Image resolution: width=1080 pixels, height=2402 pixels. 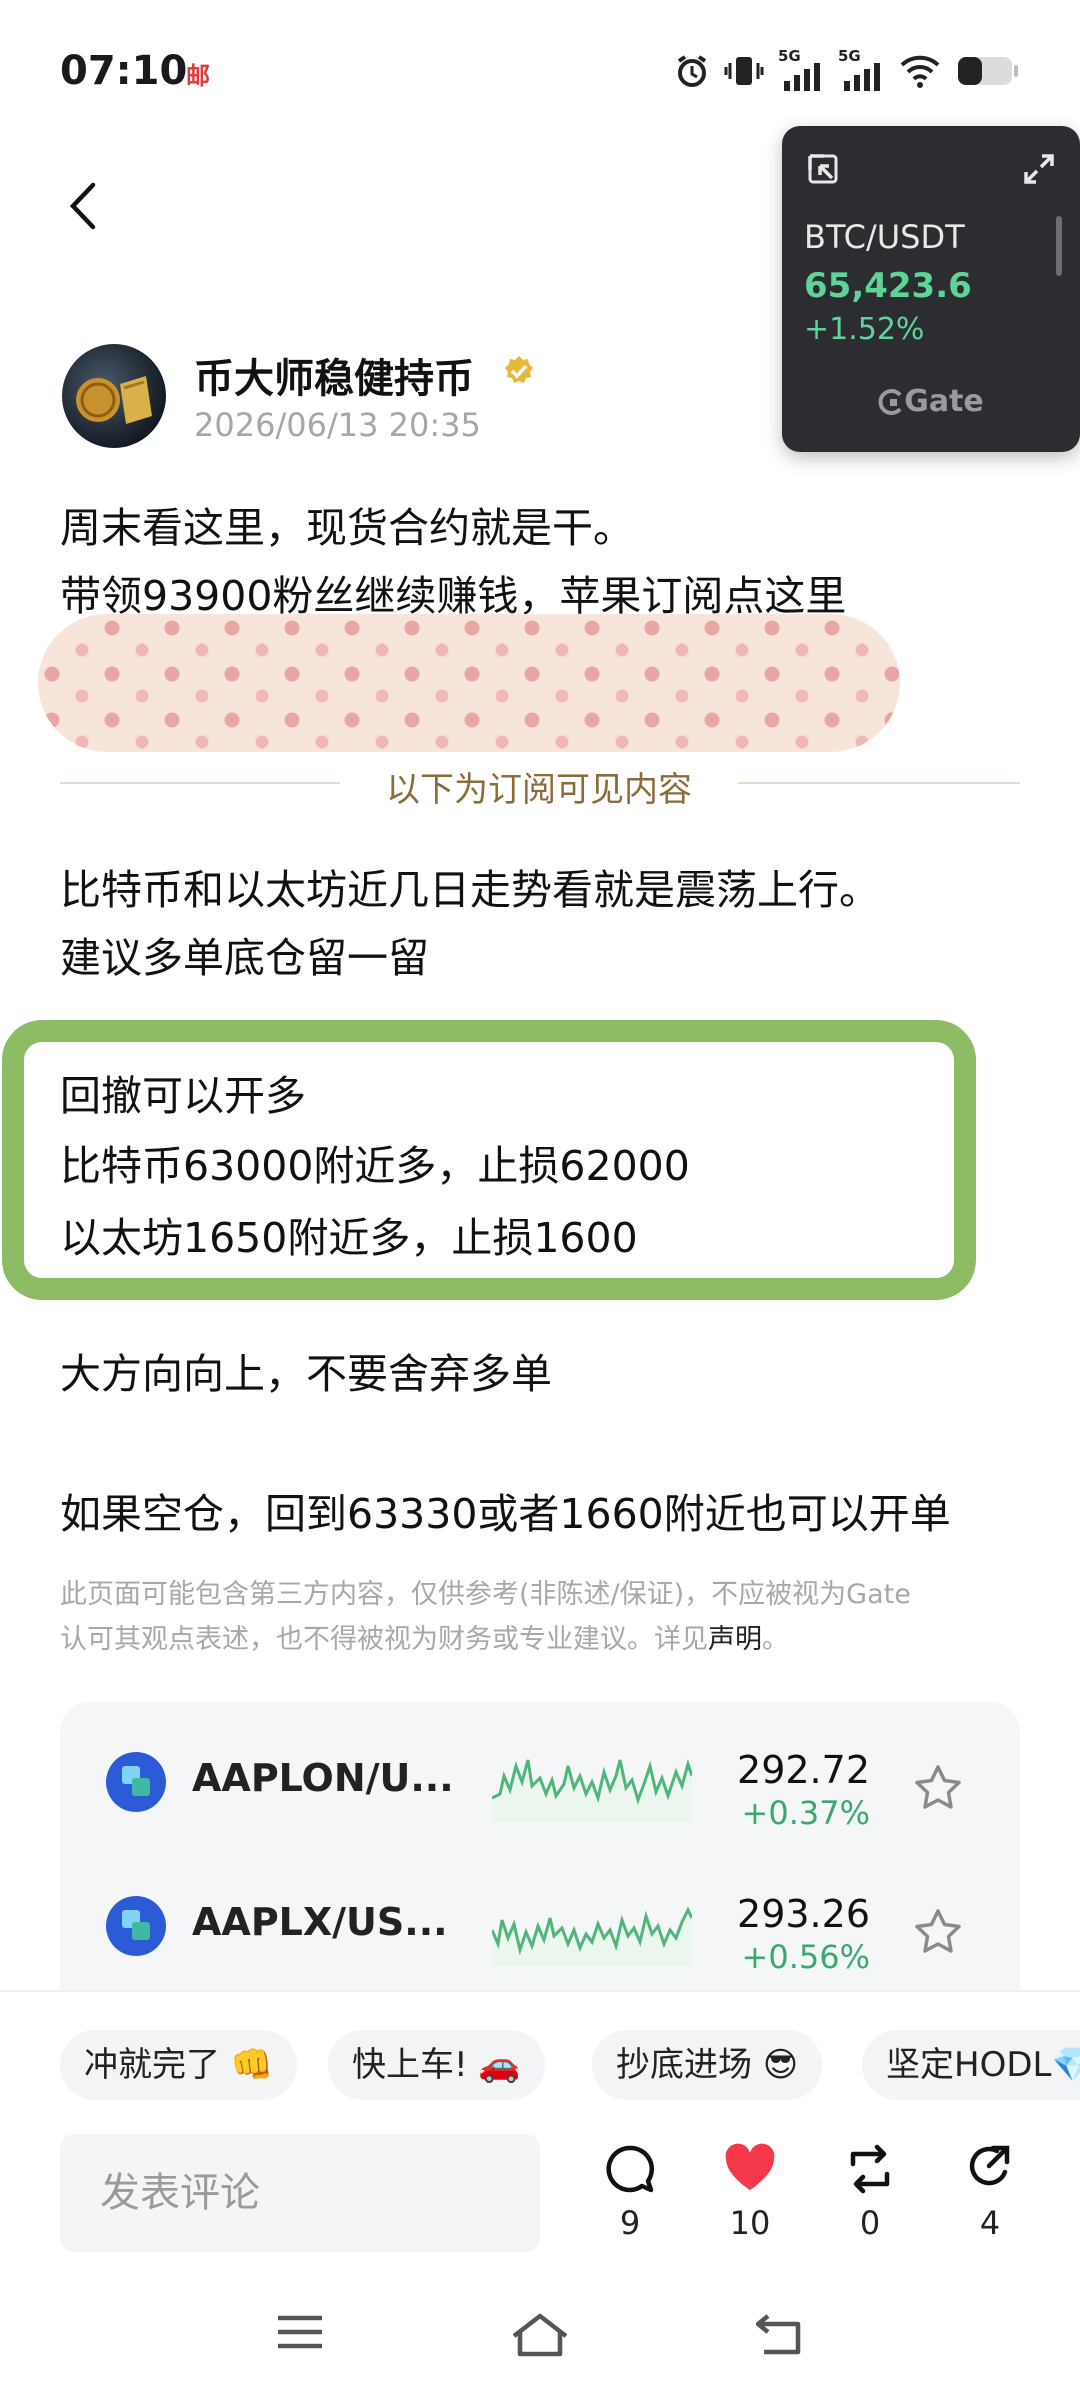 What do you see at coordinates (306, 1374) in the screenshot?
I see `after-line-1: 大方向向上，不要舍弃多单` at bounding box center [306, 1374].